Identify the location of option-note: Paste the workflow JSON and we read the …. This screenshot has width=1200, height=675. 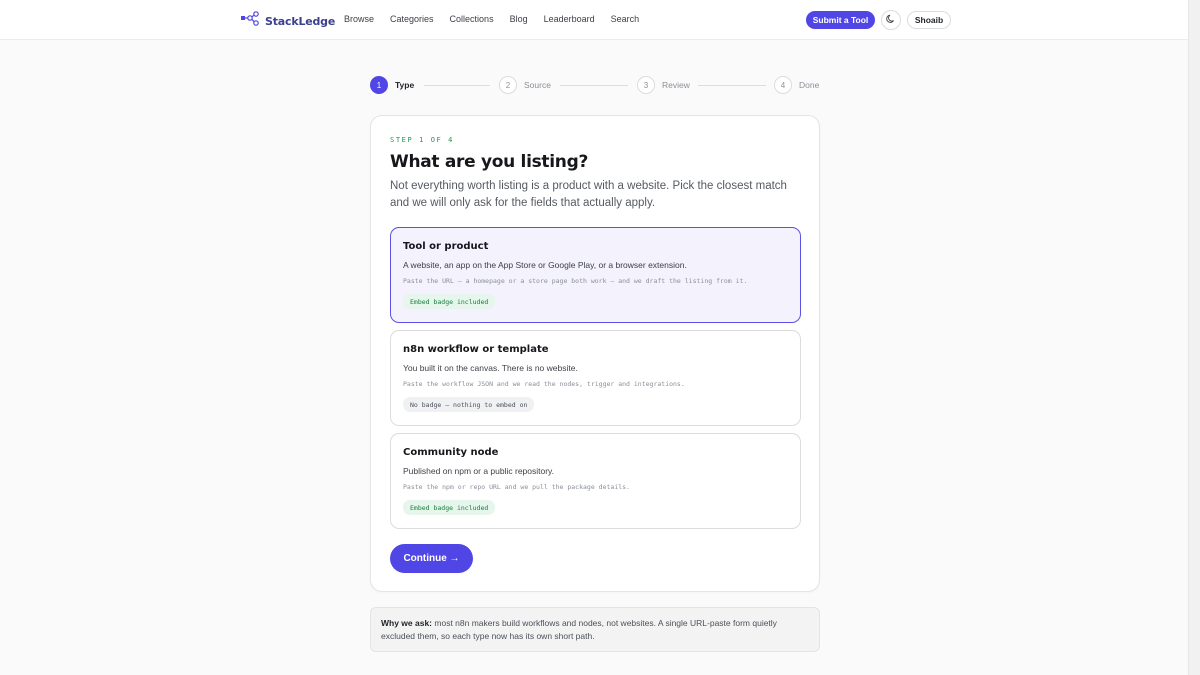
(544, 384).